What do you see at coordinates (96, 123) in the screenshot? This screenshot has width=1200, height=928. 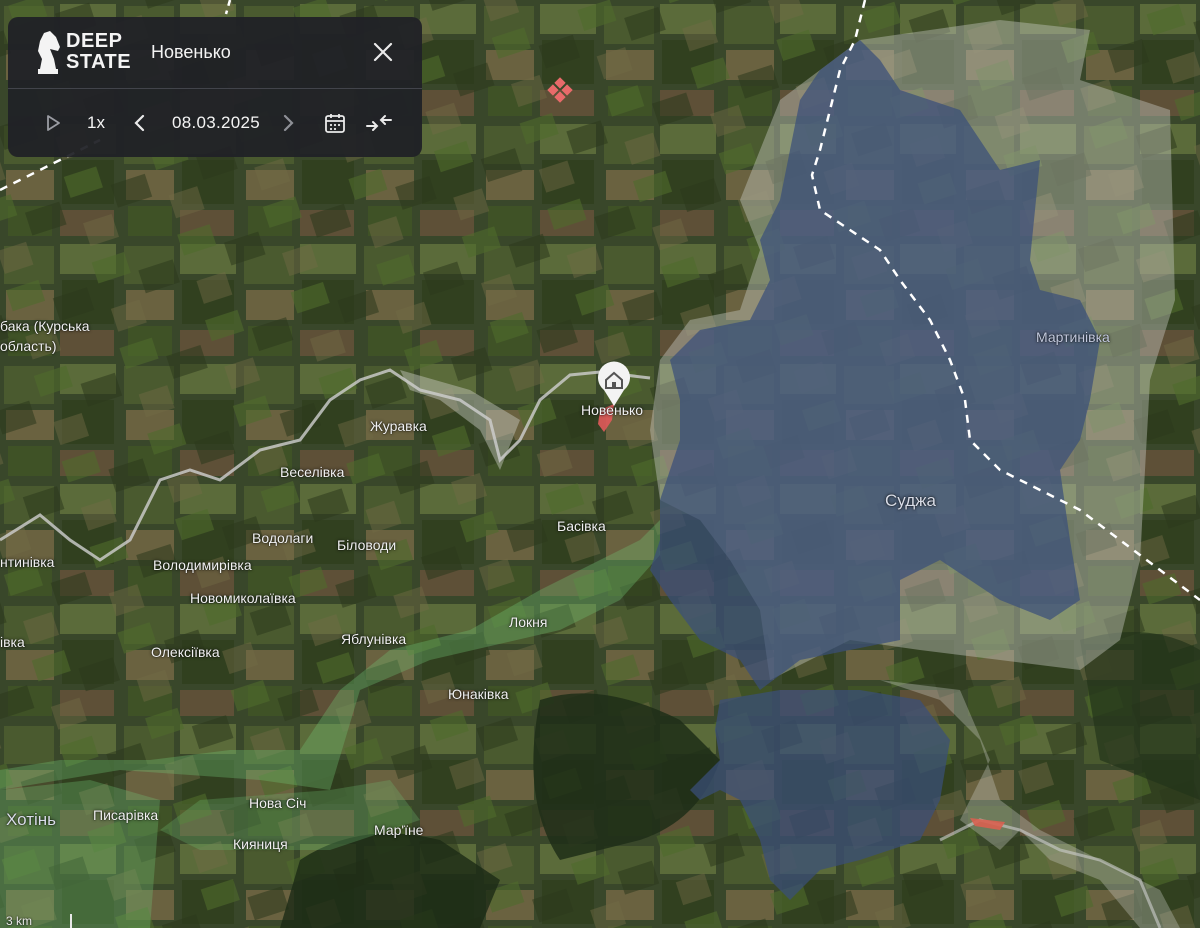 I see `speed-button: 1x` at bounding box center [96, 123].